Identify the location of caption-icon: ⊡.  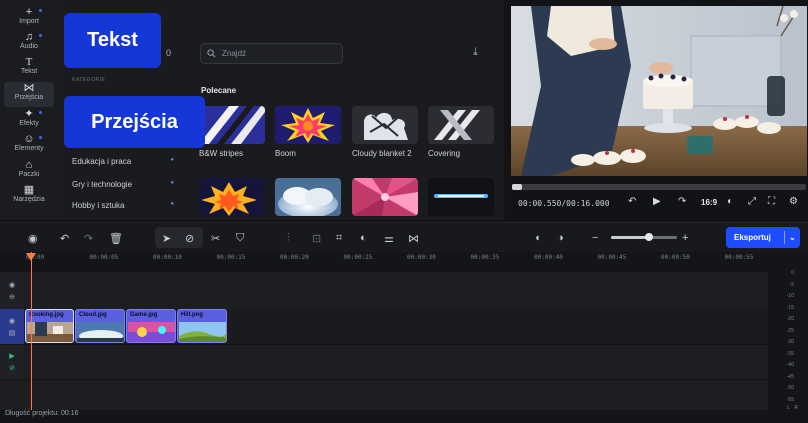
(316, 238).